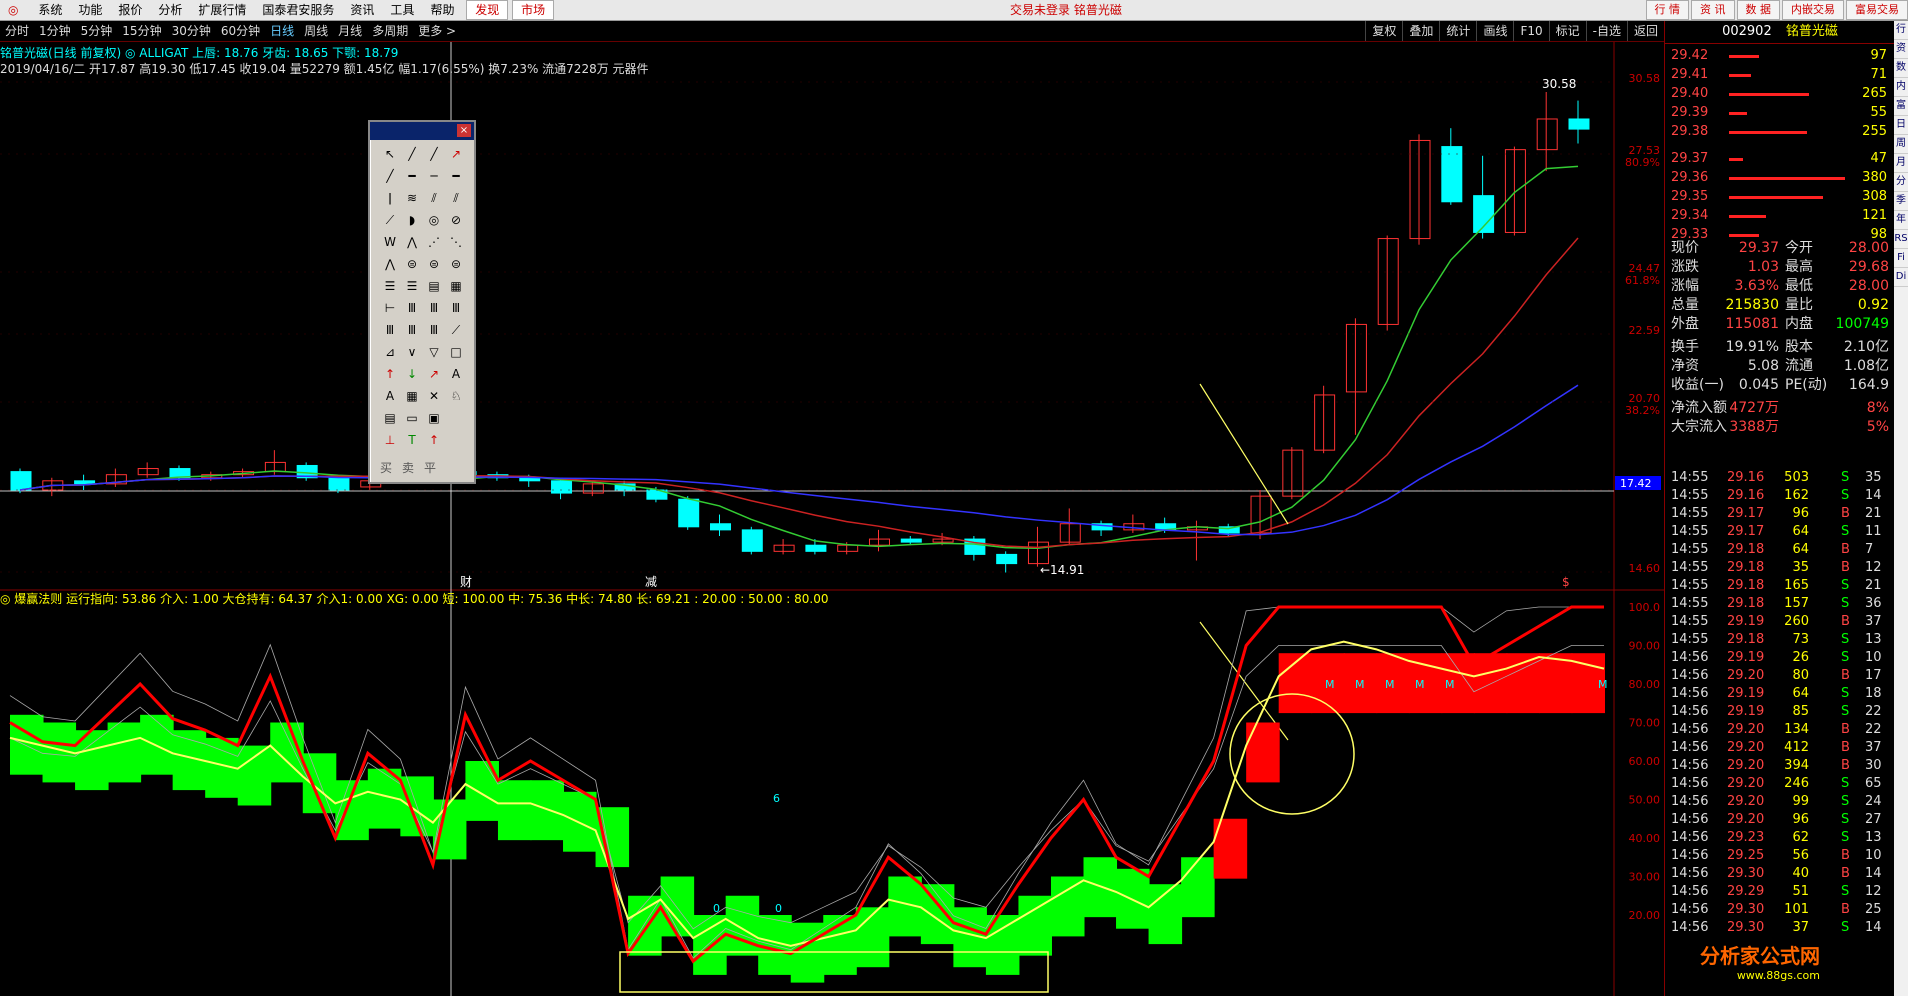  I want to click on orderbook-row: 29.38 255, so click(1780, 132).